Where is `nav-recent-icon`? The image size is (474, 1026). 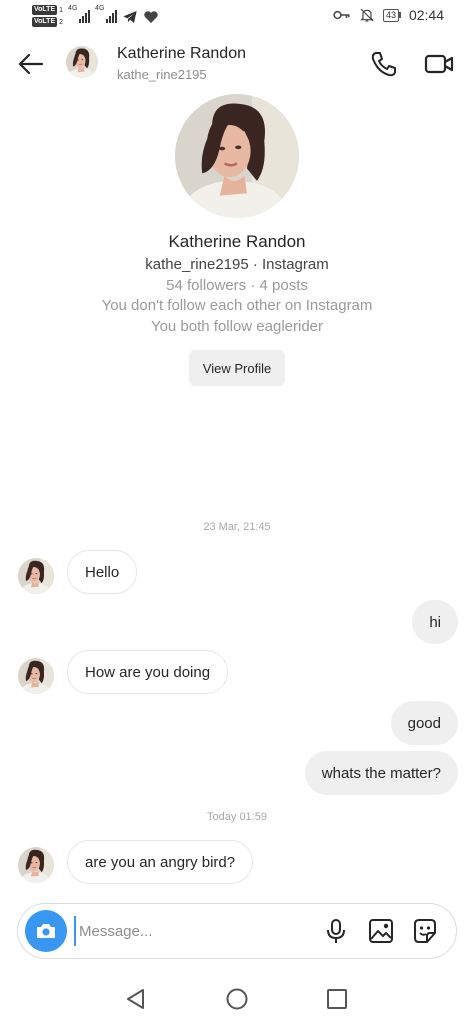 nav-recent-icon is located at coordinates (337, 999).